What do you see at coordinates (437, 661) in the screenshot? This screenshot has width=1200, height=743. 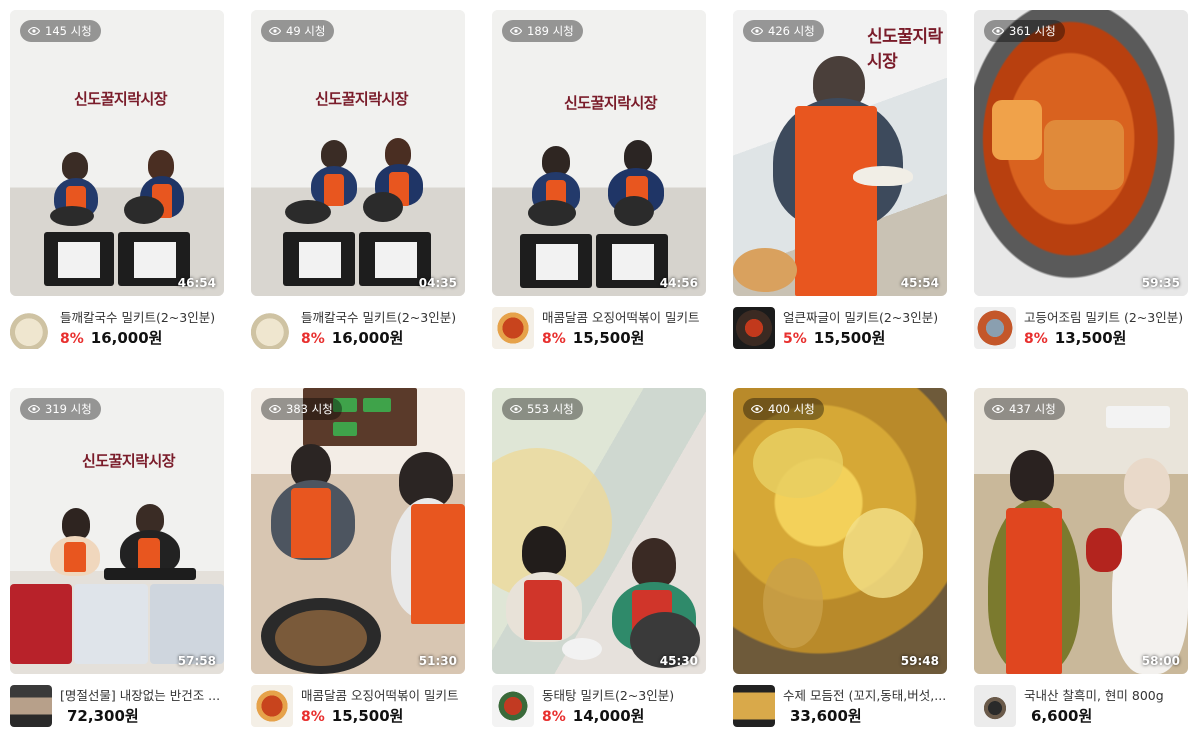 I see `video-duration: 51:30` at bounding box center [437, 661].